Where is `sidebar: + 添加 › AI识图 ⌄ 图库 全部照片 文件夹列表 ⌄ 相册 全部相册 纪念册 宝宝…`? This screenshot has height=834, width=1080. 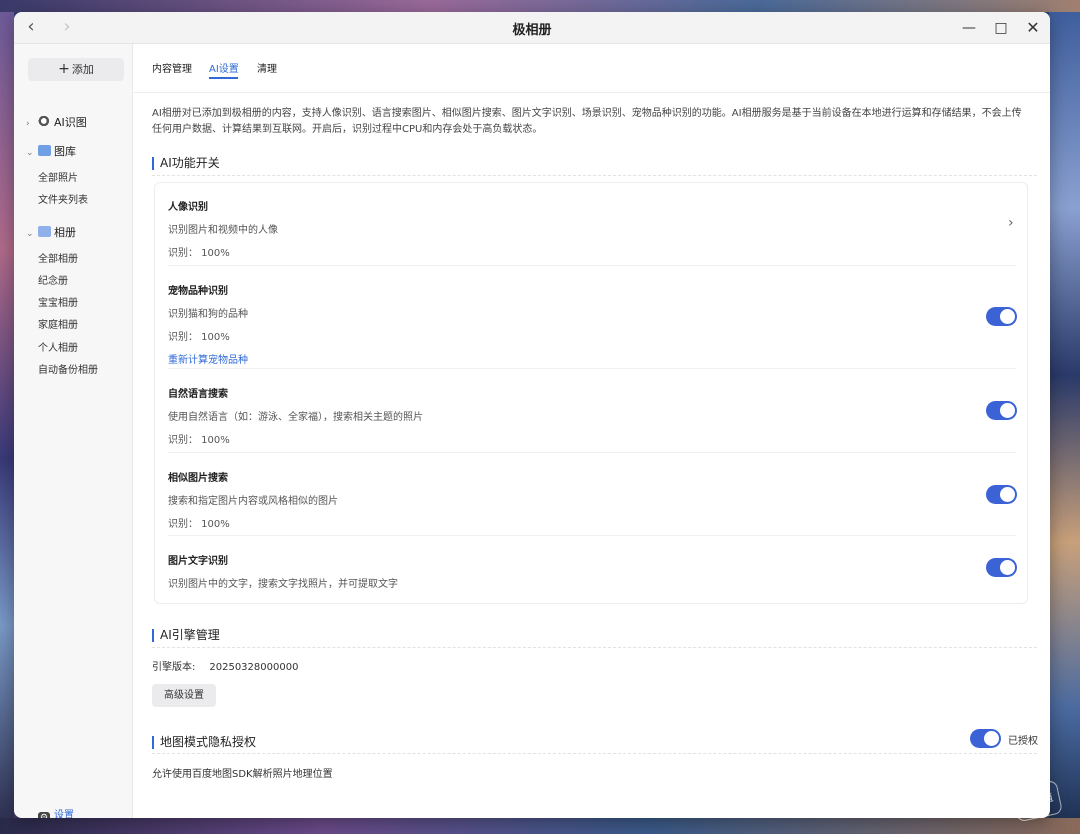
sidebar: + 添加 › AI识图 ⌄ 图库 全部照片 文件夹列表 ⌄ 相册 全部相册 纪念册 宝宝… is located at coordinates (73, 431).